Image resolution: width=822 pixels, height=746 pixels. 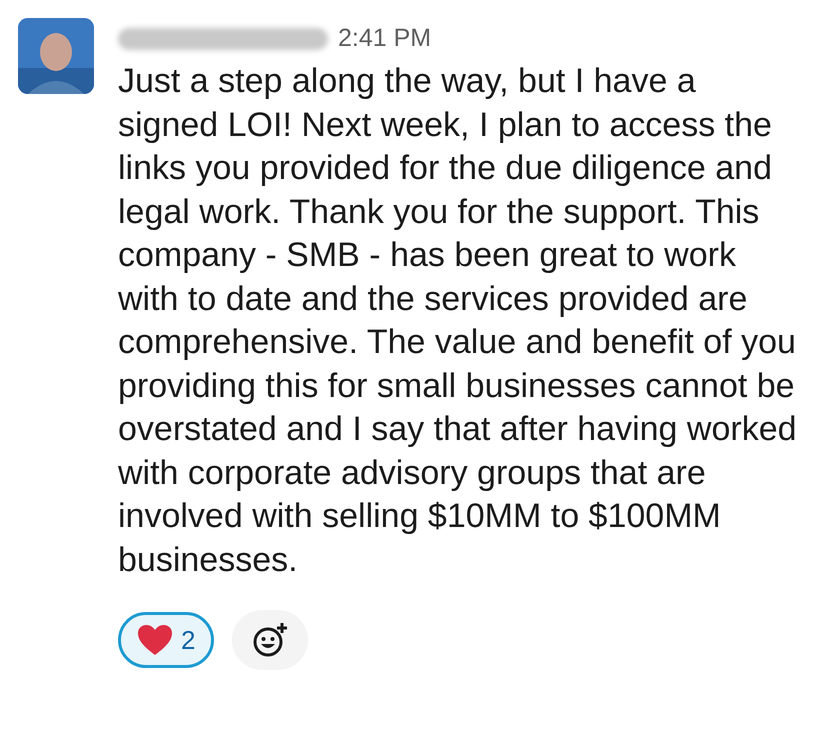 What do you see at coordinates (155, 640) in the screenshot?
I see `heart-icon` at bounding box center [155, 640].